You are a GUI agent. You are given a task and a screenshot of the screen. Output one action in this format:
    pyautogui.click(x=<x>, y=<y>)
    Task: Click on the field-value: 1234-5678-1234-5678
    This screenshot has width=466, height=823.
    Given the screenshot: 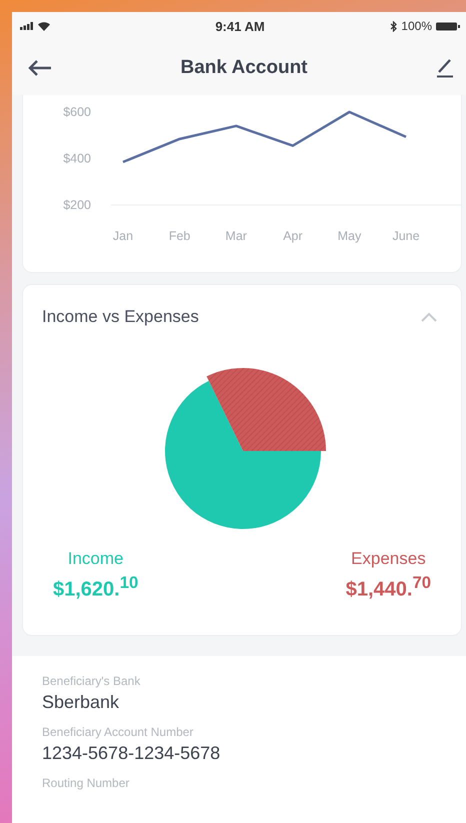 What is the action you would take?
    pyautogui.click(x=132, y=753)
    